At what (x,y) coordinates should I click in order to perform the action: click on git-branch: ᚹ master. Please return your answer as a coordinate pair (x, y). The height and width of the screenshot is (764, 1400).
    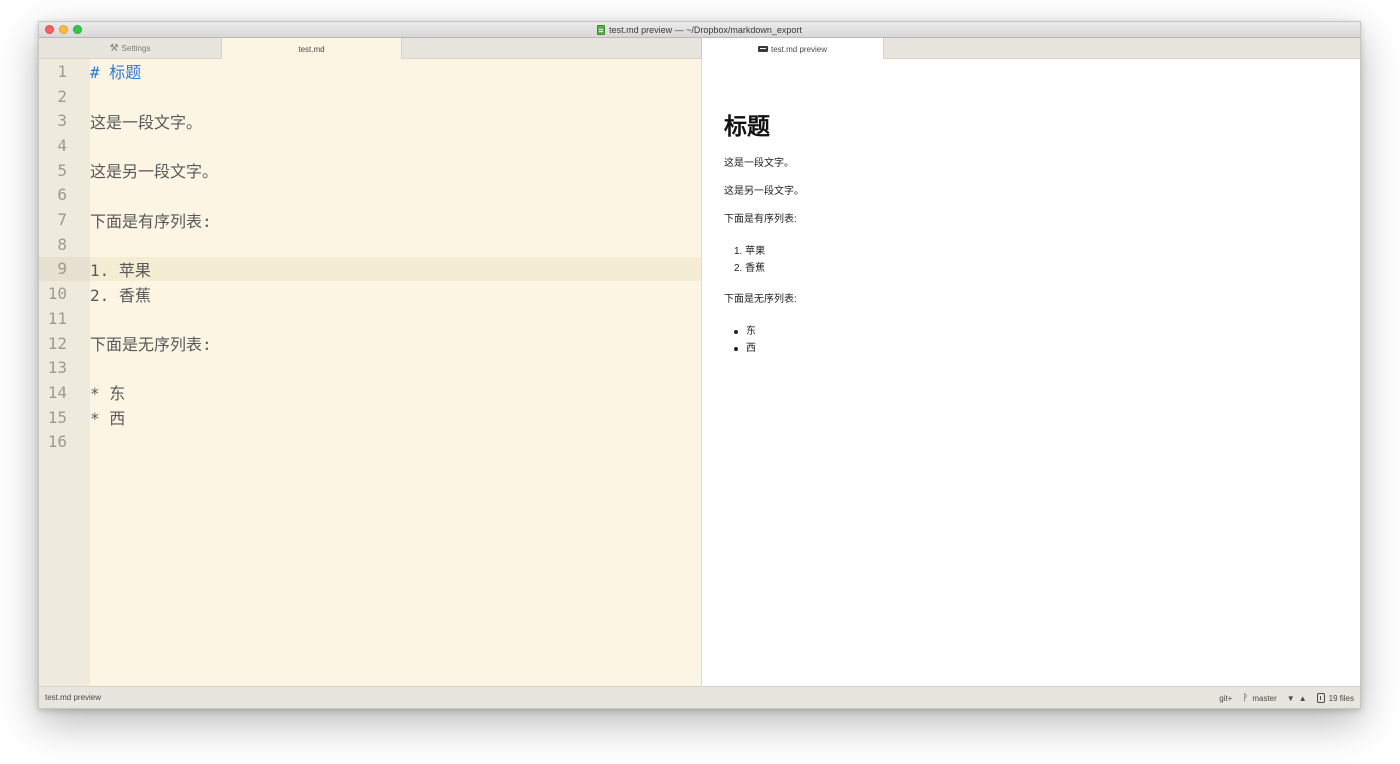
    Looking at the image, I should click on (1259, 698).